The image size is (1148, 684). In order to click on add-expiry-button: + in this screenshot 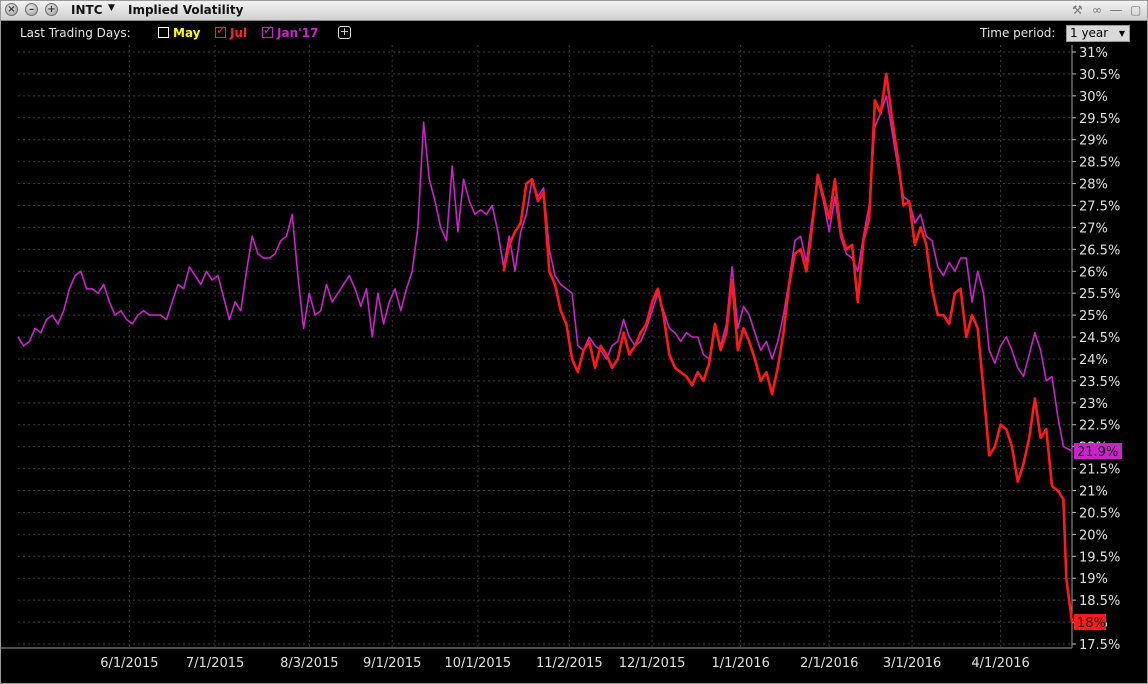, I will do `click(344, 32)`.